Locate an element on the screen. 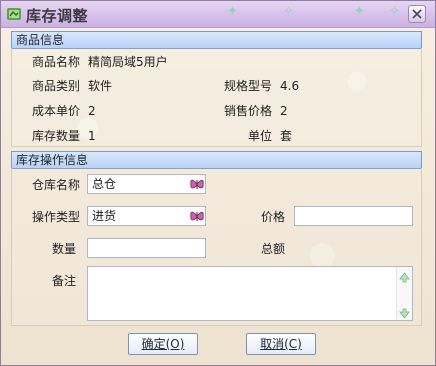  title-bar: 库存调整 ✦ ✧ ✦ ✧ is located at coordinates (218, 14).